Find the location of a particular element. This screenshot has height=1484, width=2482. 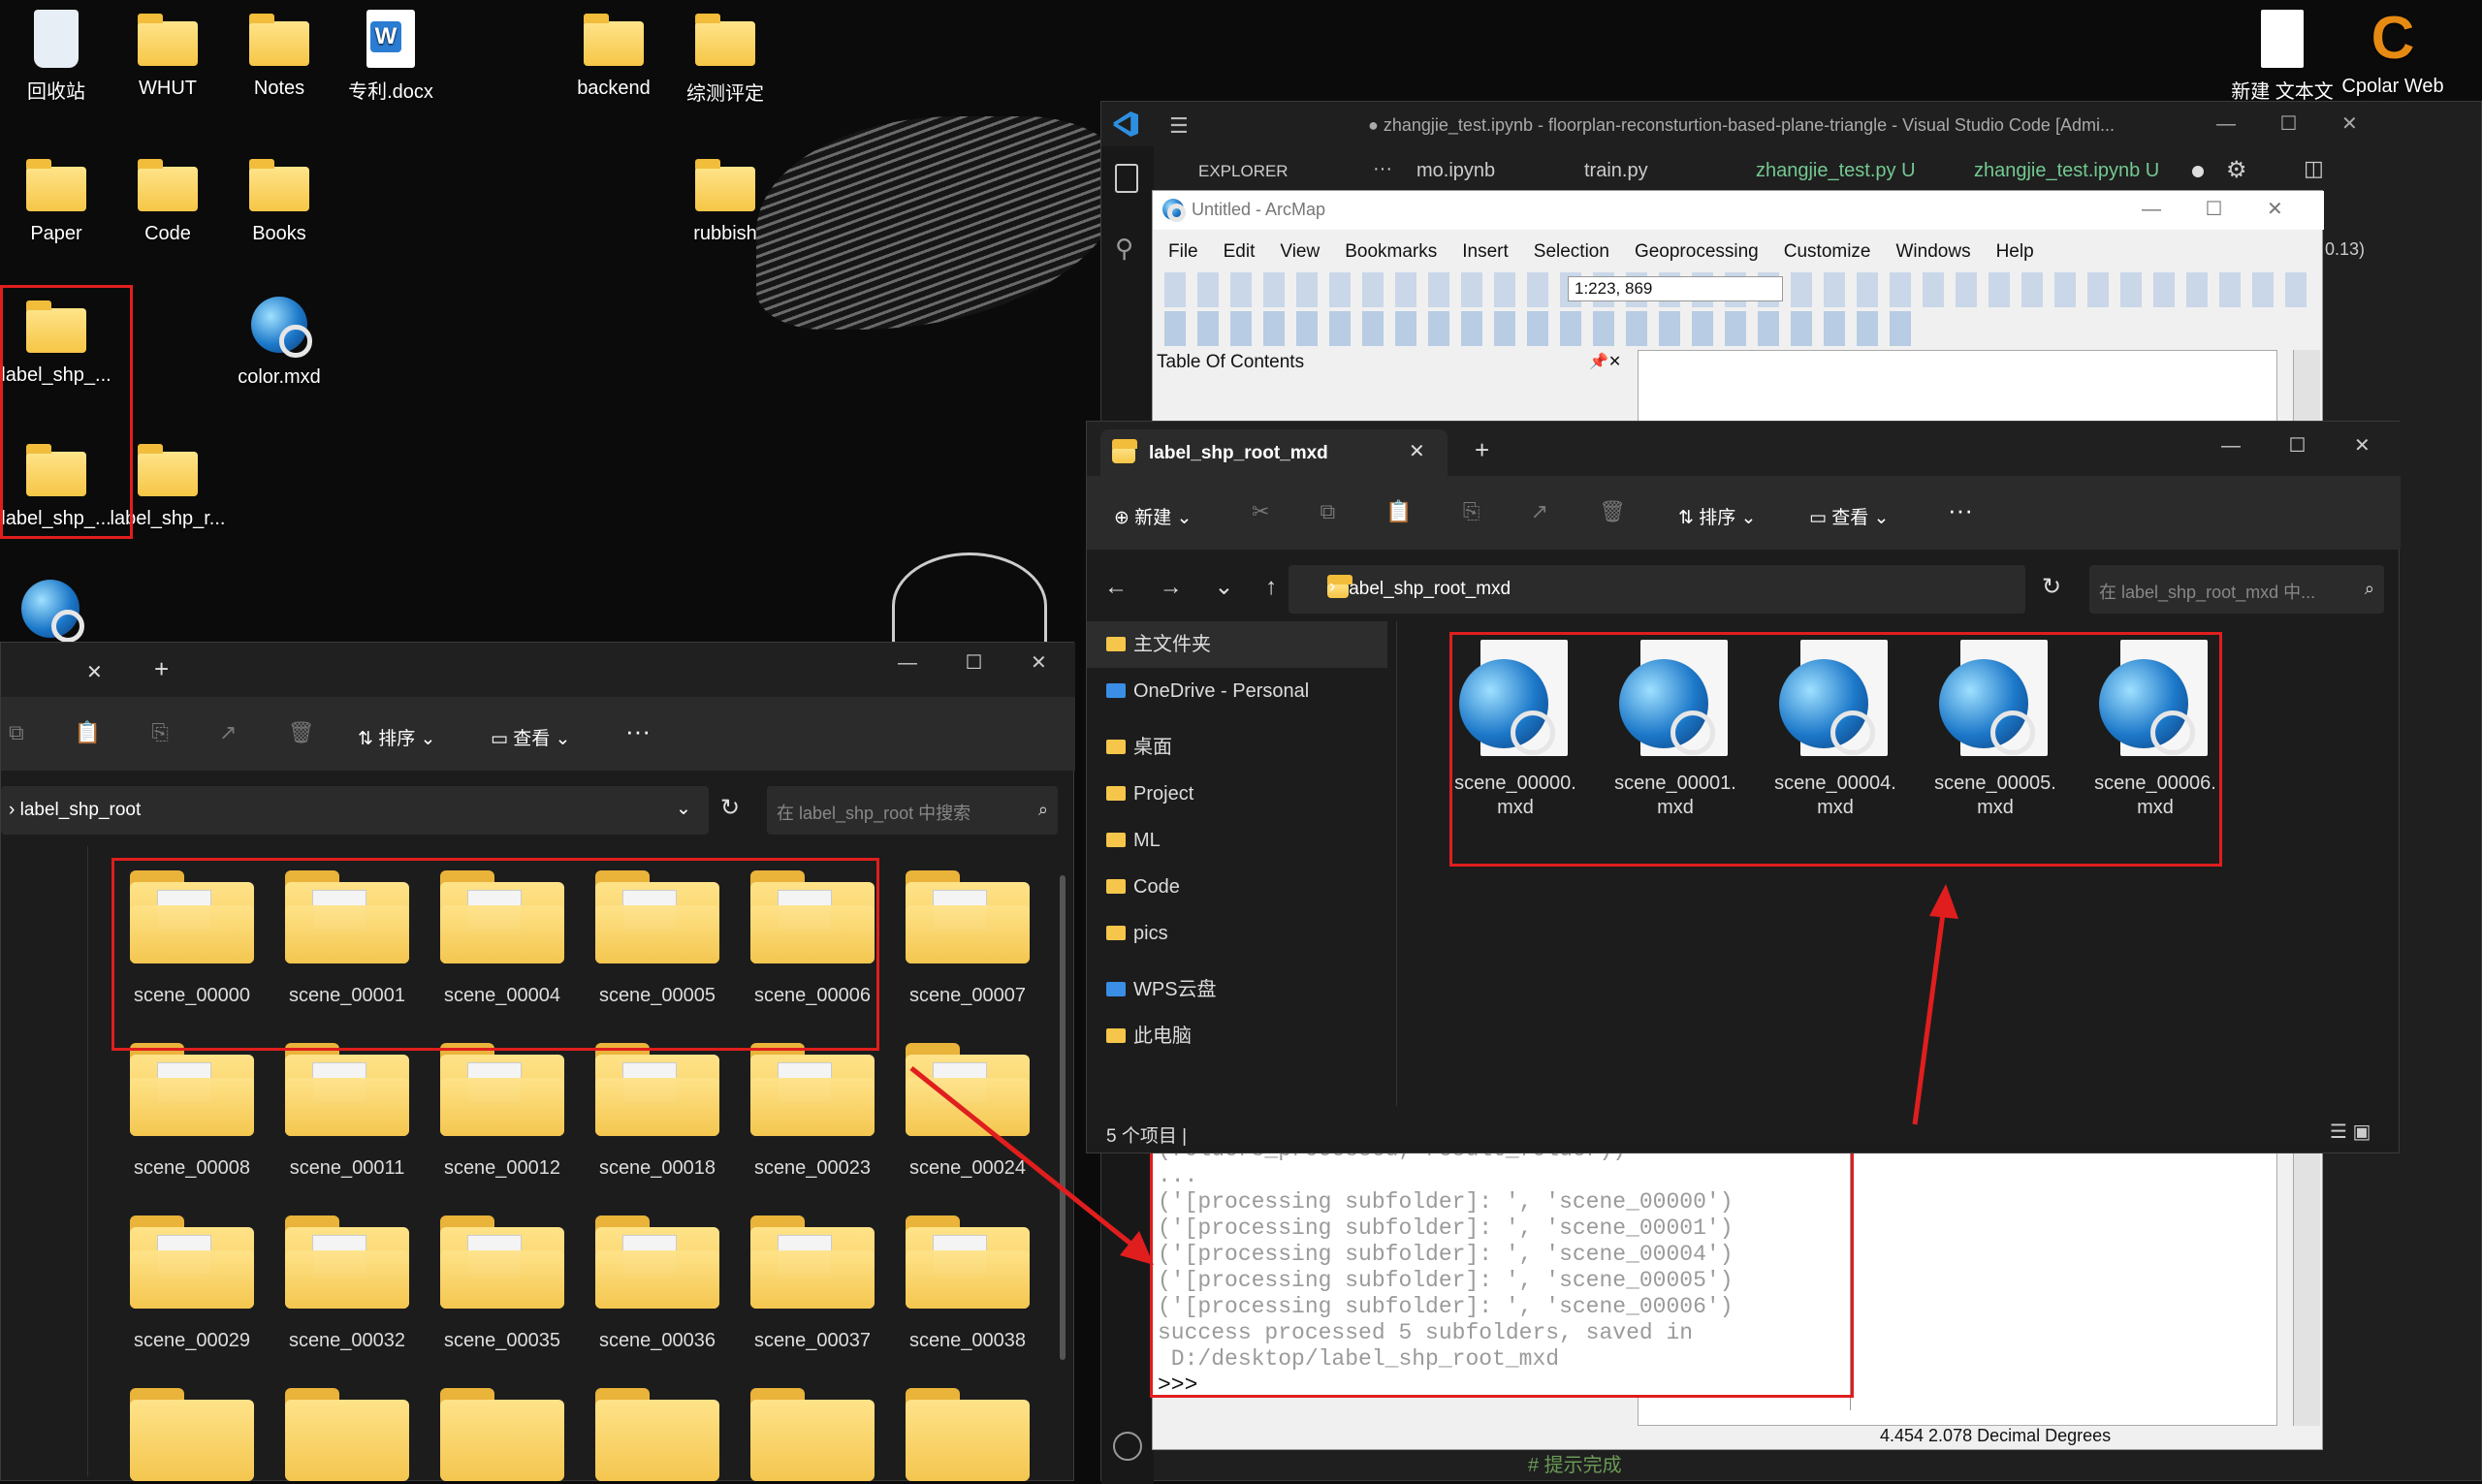

annotation-arrows is located at coordinates (1433, 1074).